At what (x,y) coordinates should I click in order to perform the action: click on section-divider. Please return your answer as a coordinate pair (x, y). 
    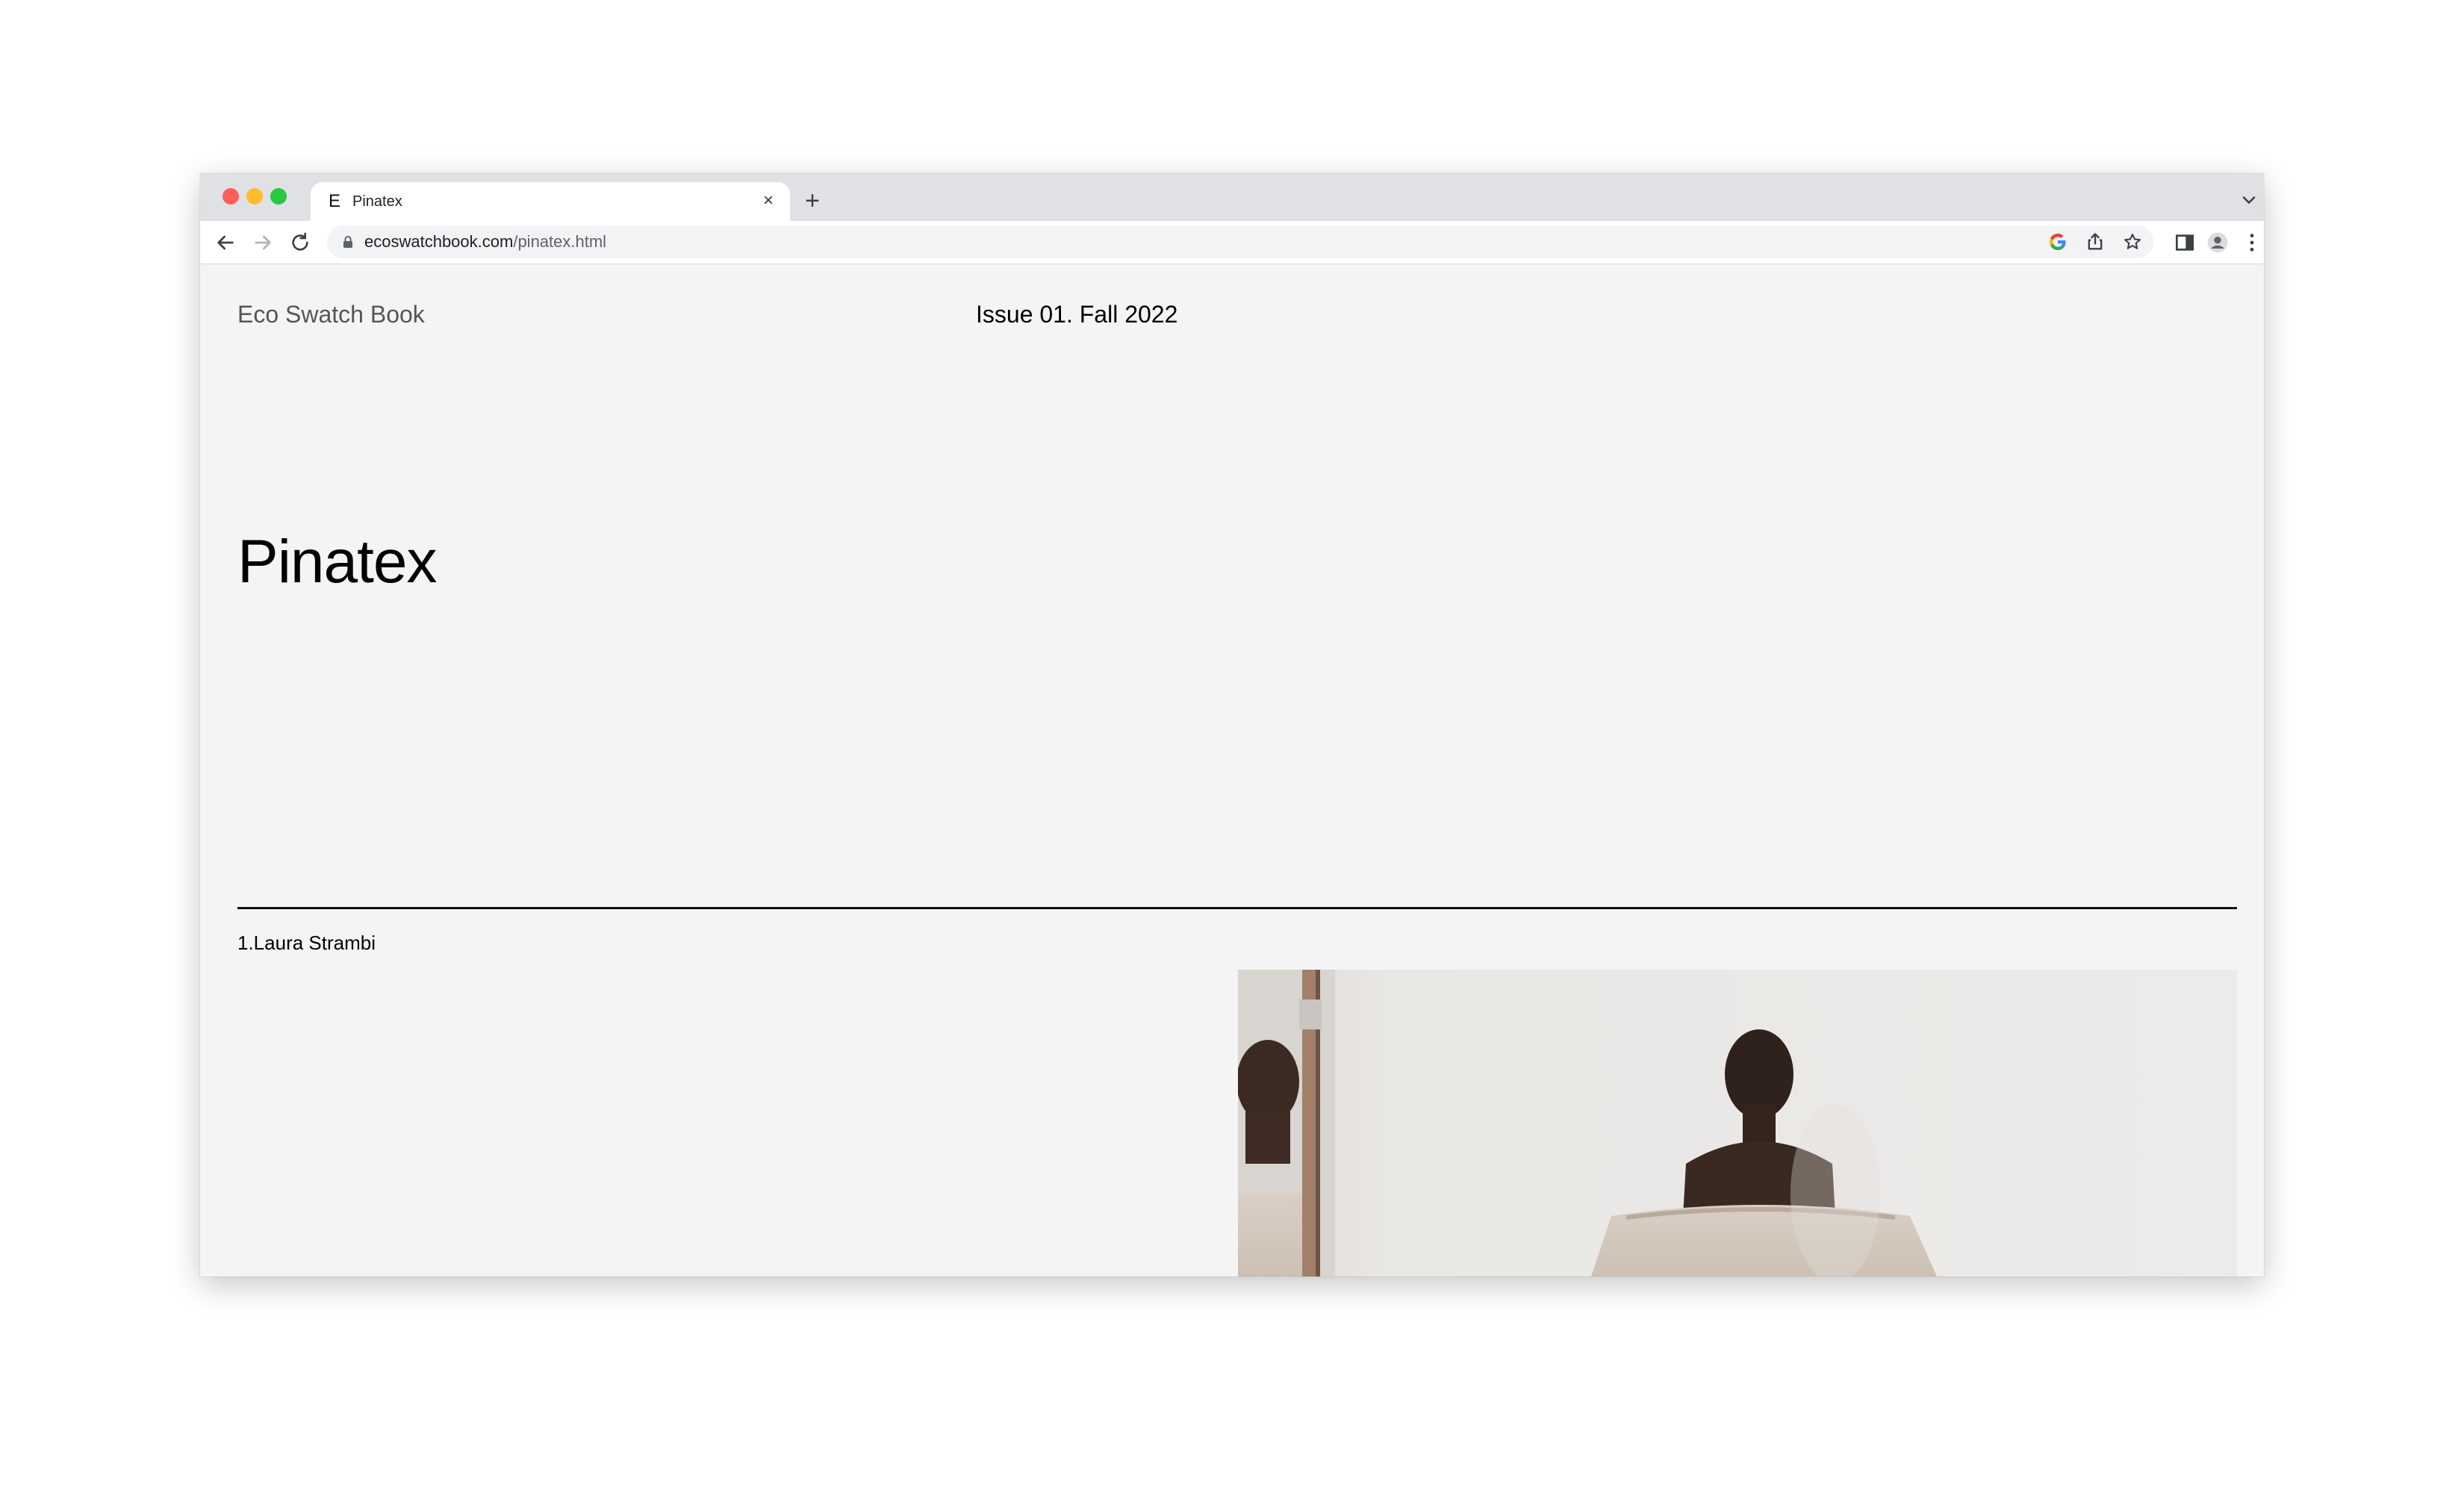
    Looking at the image, I should click on (1237, 908).